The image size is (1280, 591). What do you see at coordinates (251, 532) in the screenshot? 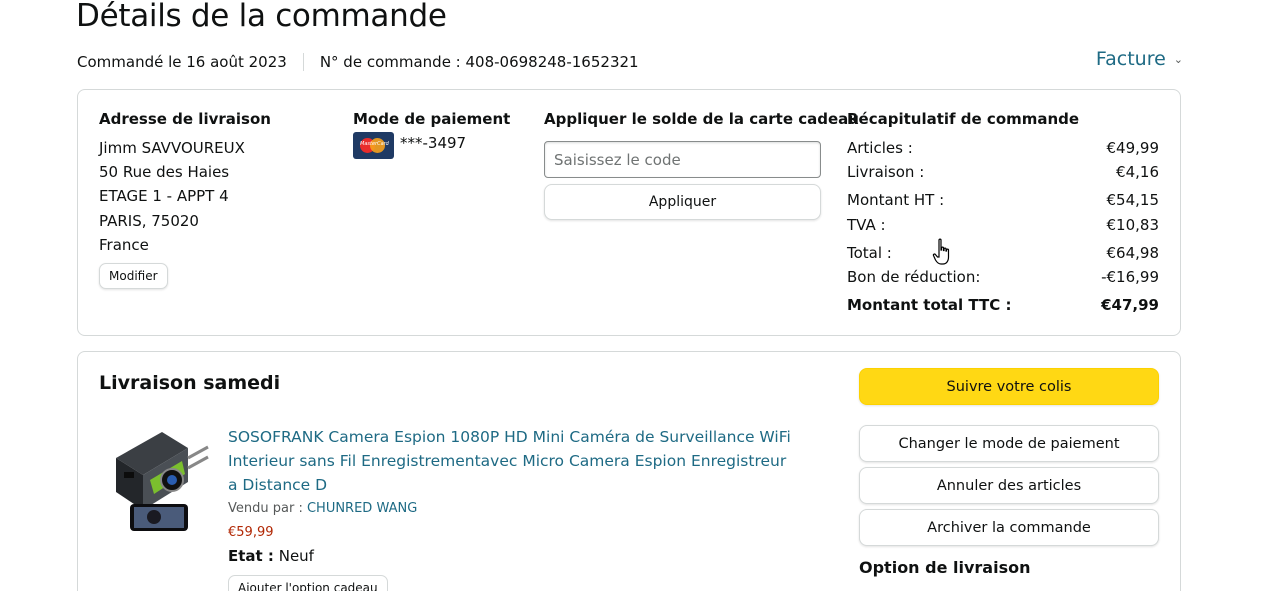
I see `product-price: €59,99` at bounding box center [251, 532].